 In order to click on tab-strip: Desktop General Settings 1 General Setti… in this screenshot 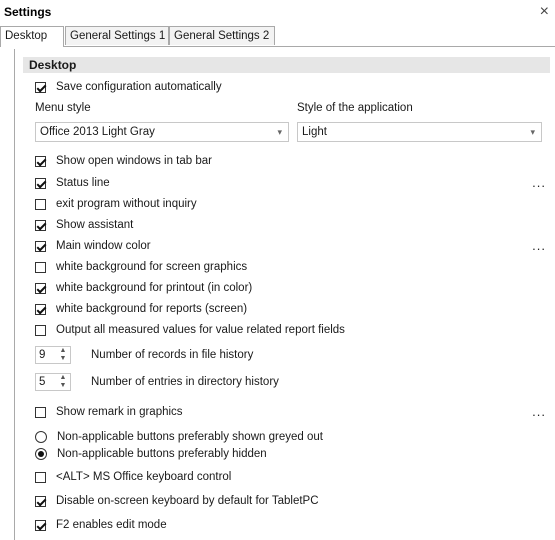, I will do `click(277, 36)`.